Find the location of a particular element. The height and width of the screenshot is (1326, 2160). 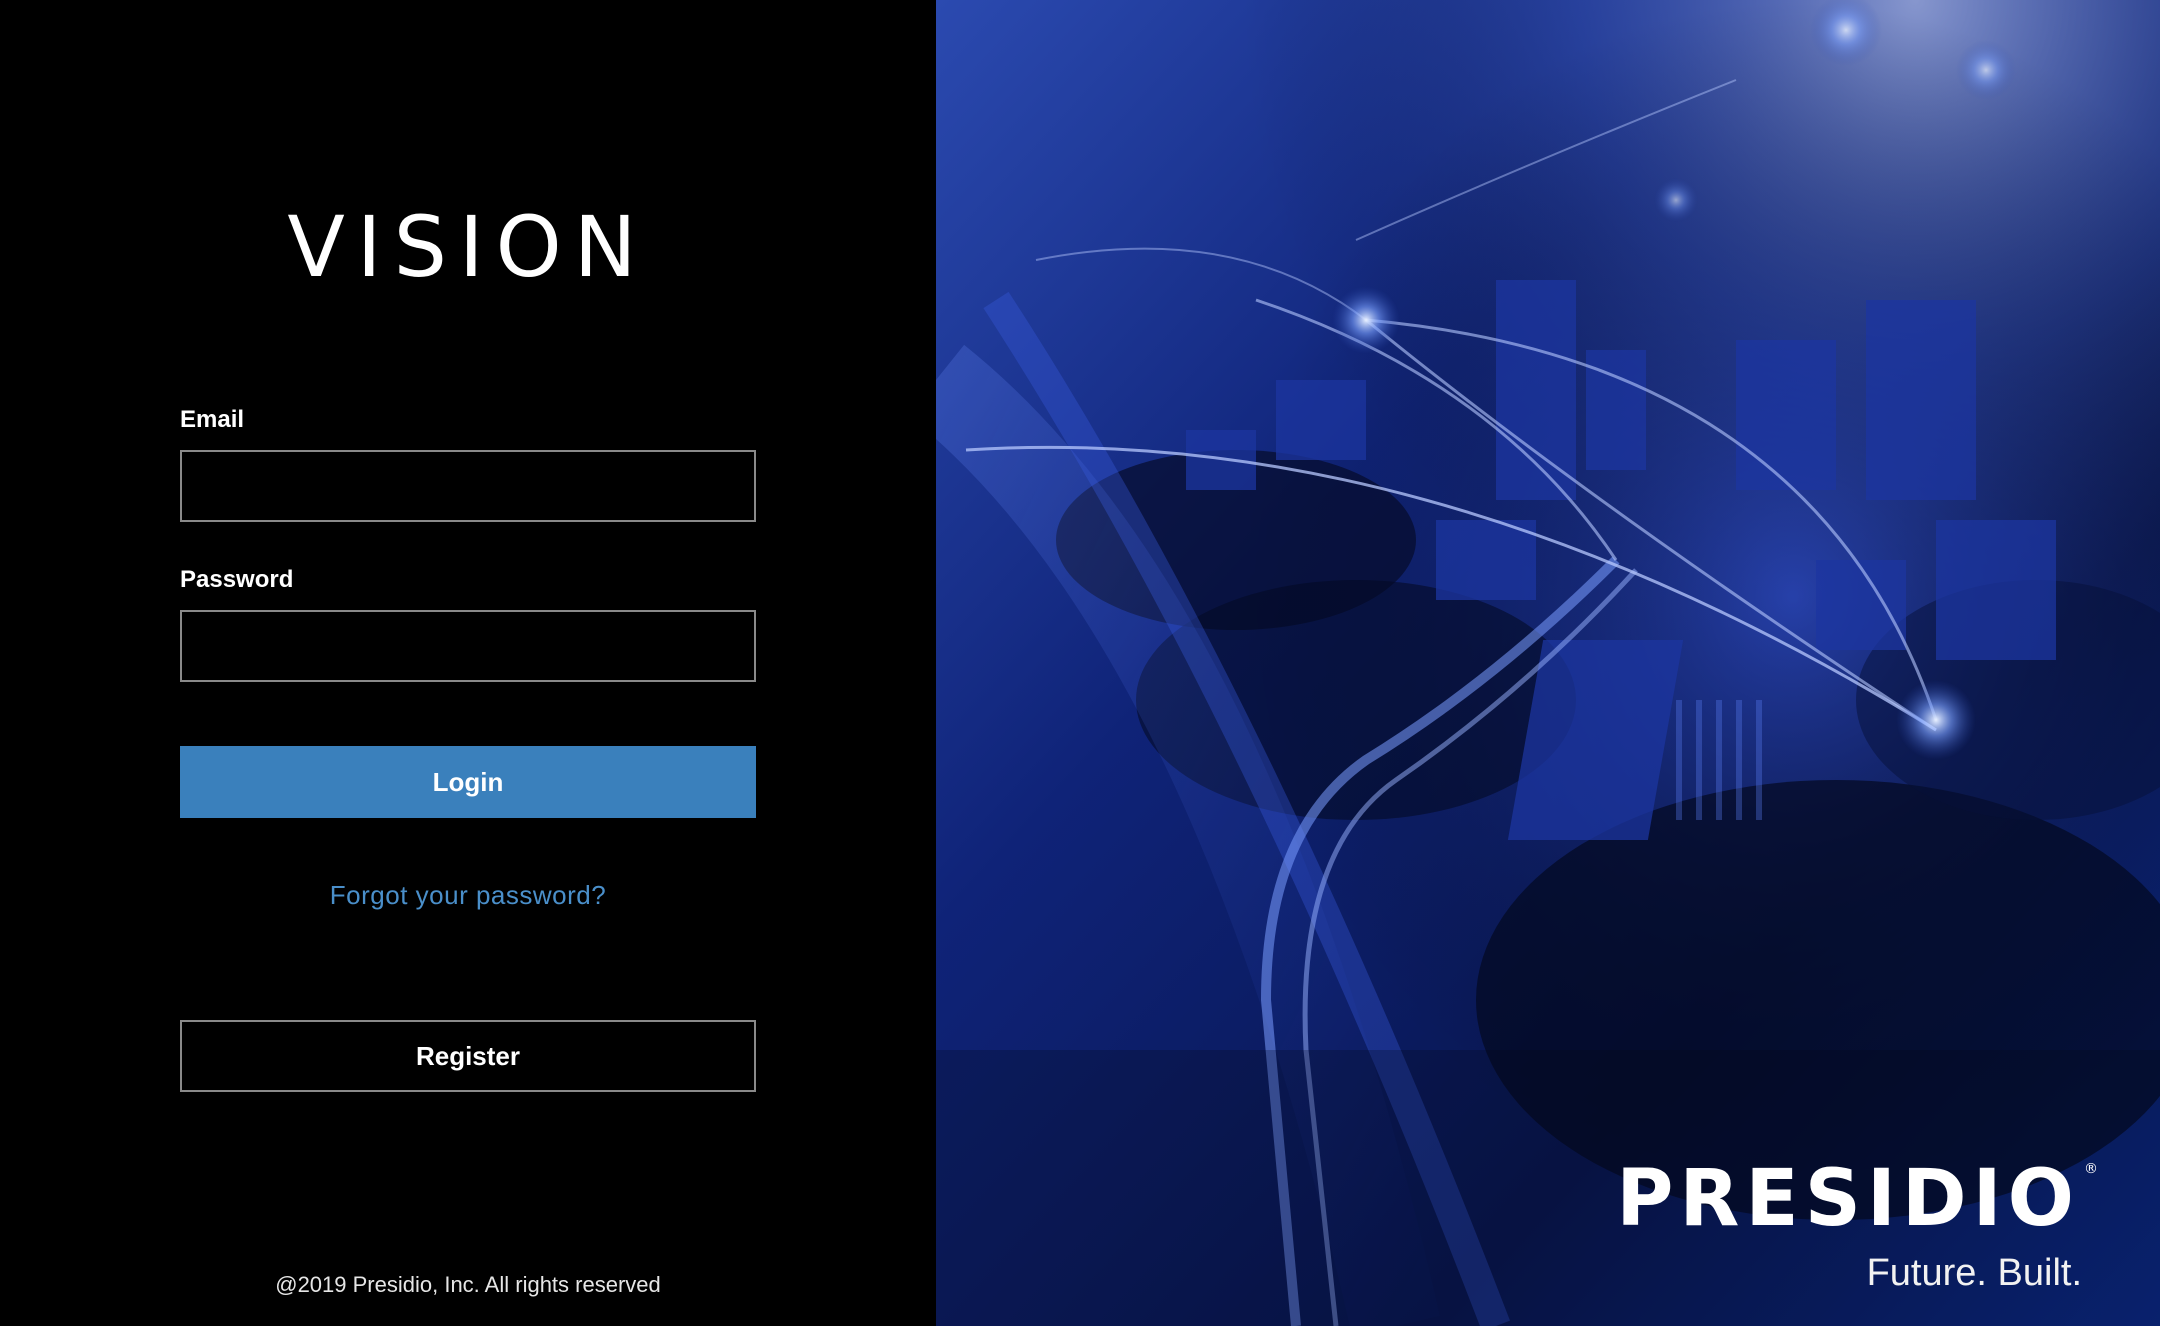

presidio-tagline: Future. Built. is located at coordinates (1974, 1273).